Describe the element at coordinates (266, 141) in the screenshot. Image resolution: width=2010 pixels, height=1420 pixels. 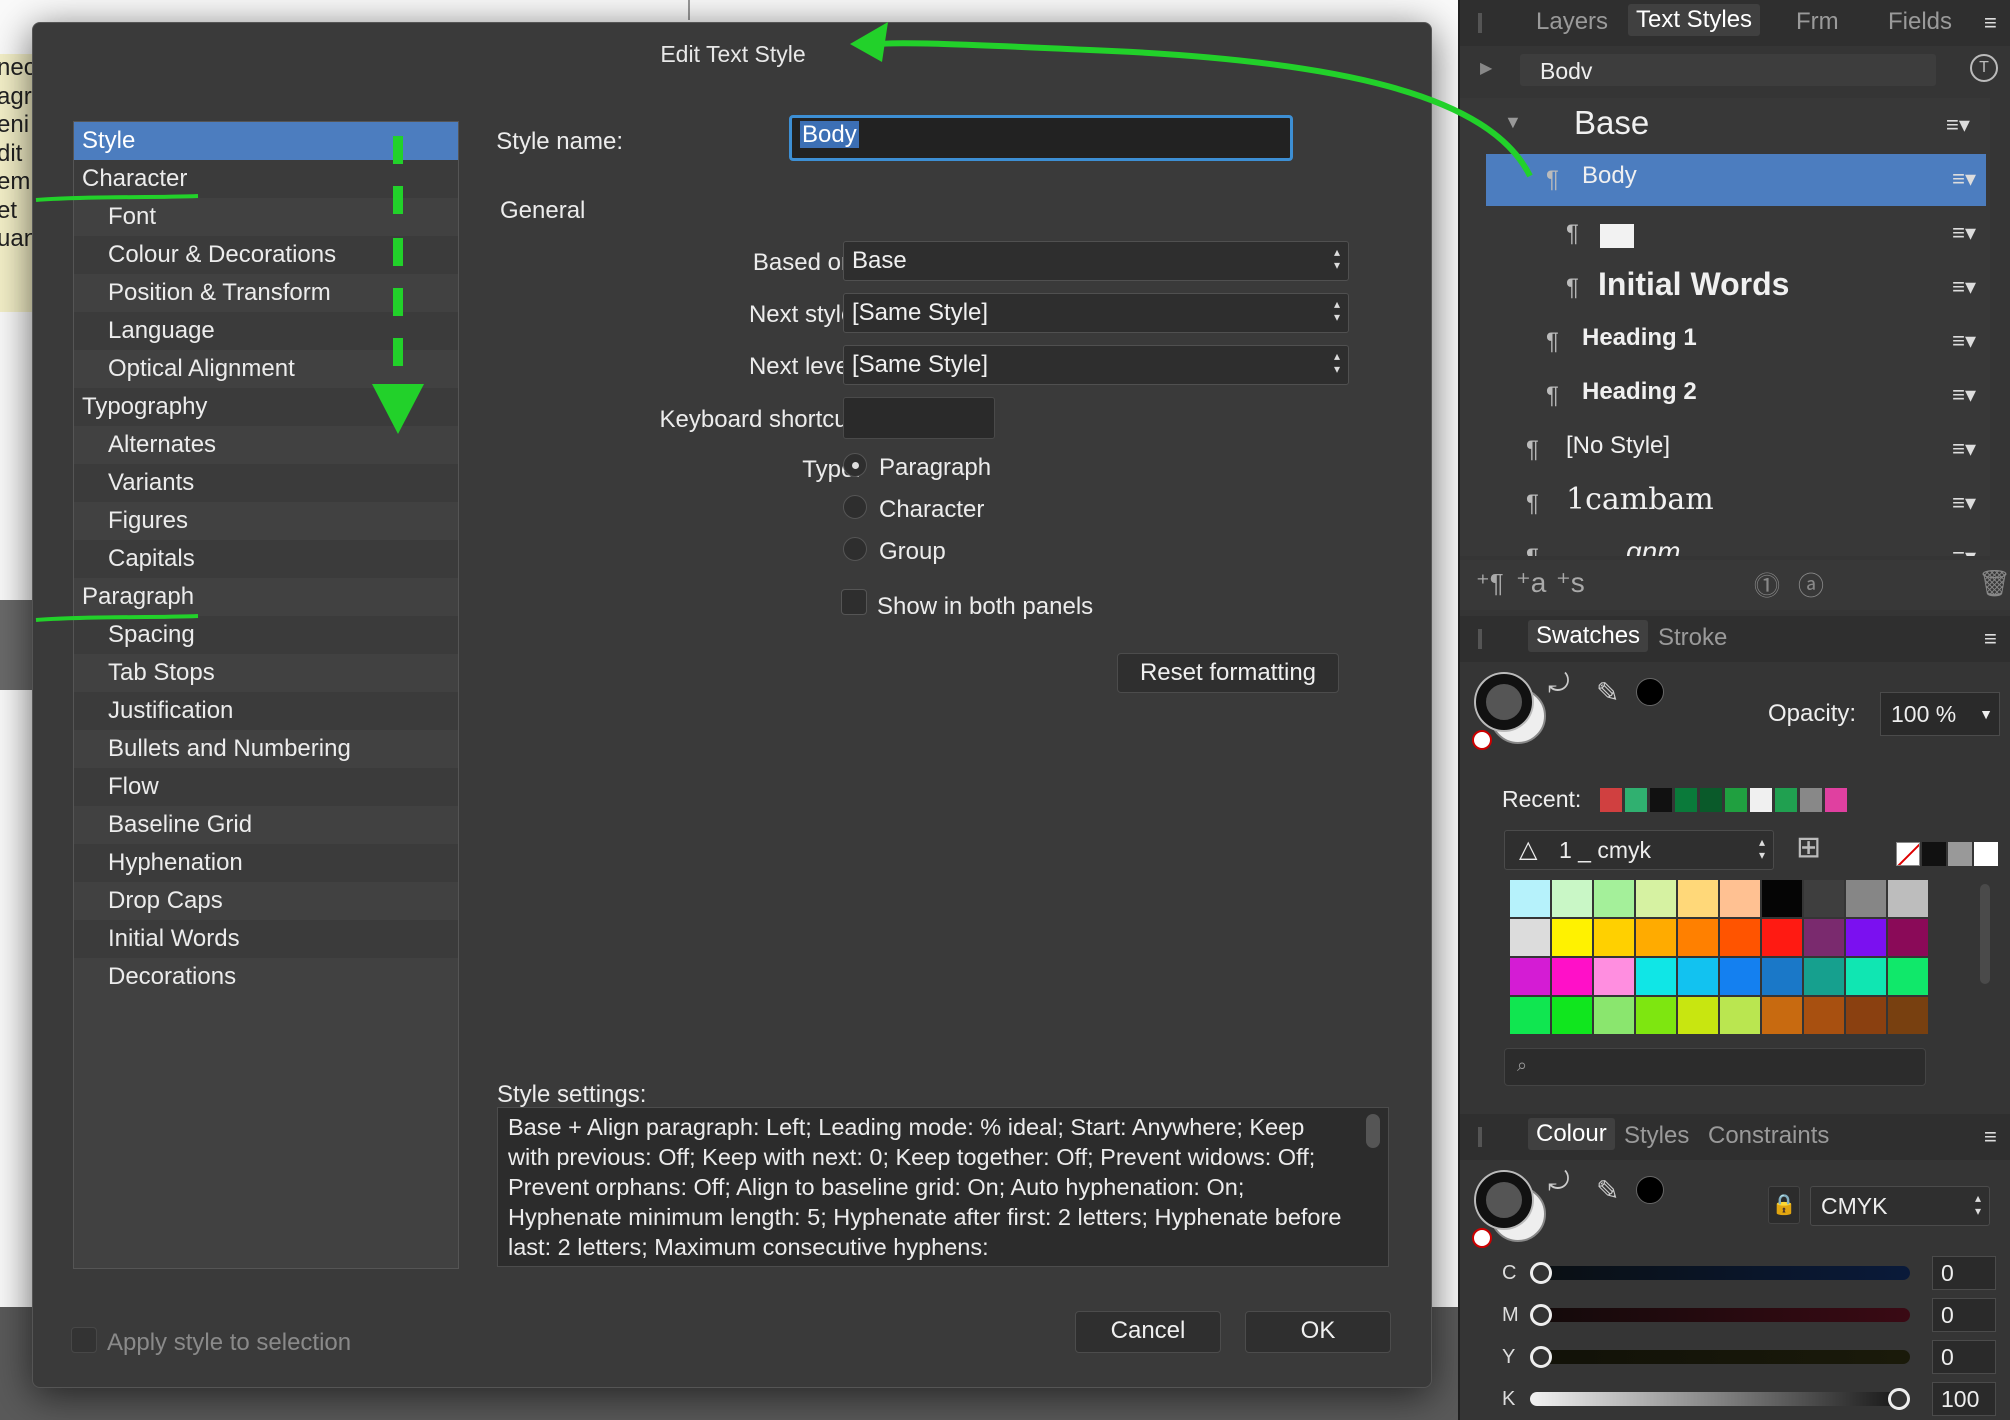
I see `nav-item-style: Style` at that location.